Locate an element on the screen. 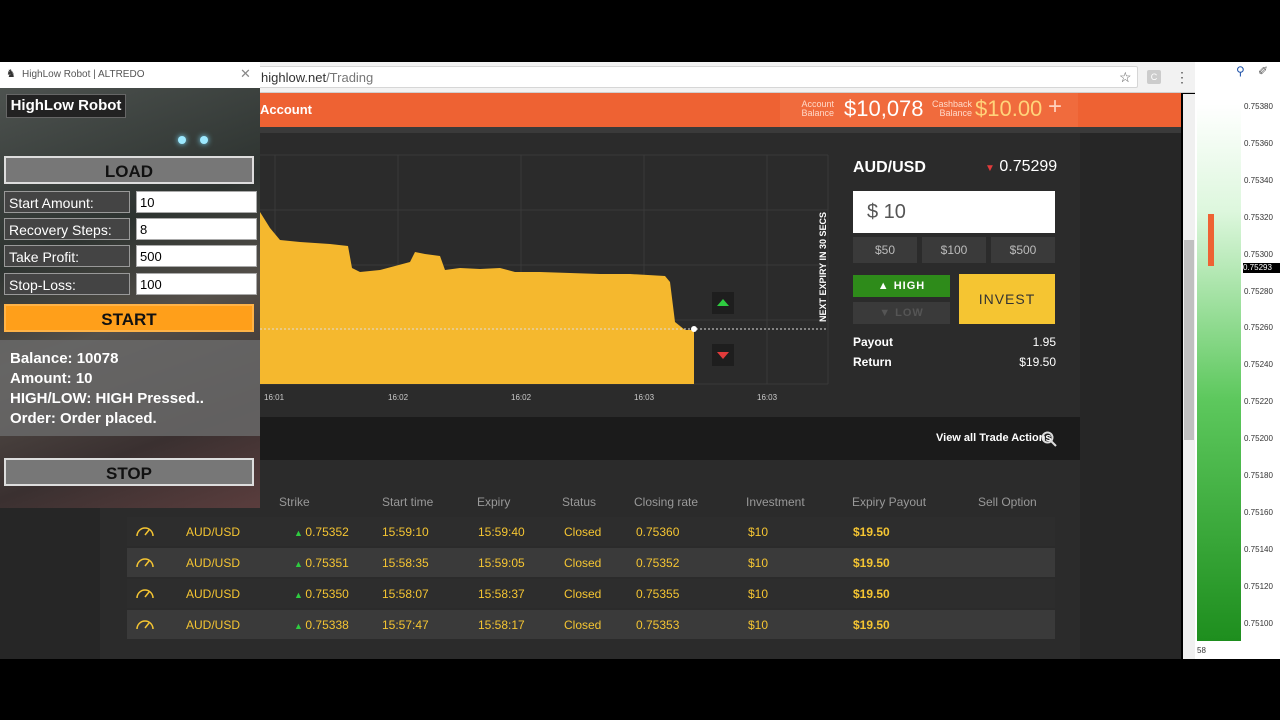 The height and width of the screenshot is (720, 1280). close-icon: ✕ is located at coordinates (245, 74).